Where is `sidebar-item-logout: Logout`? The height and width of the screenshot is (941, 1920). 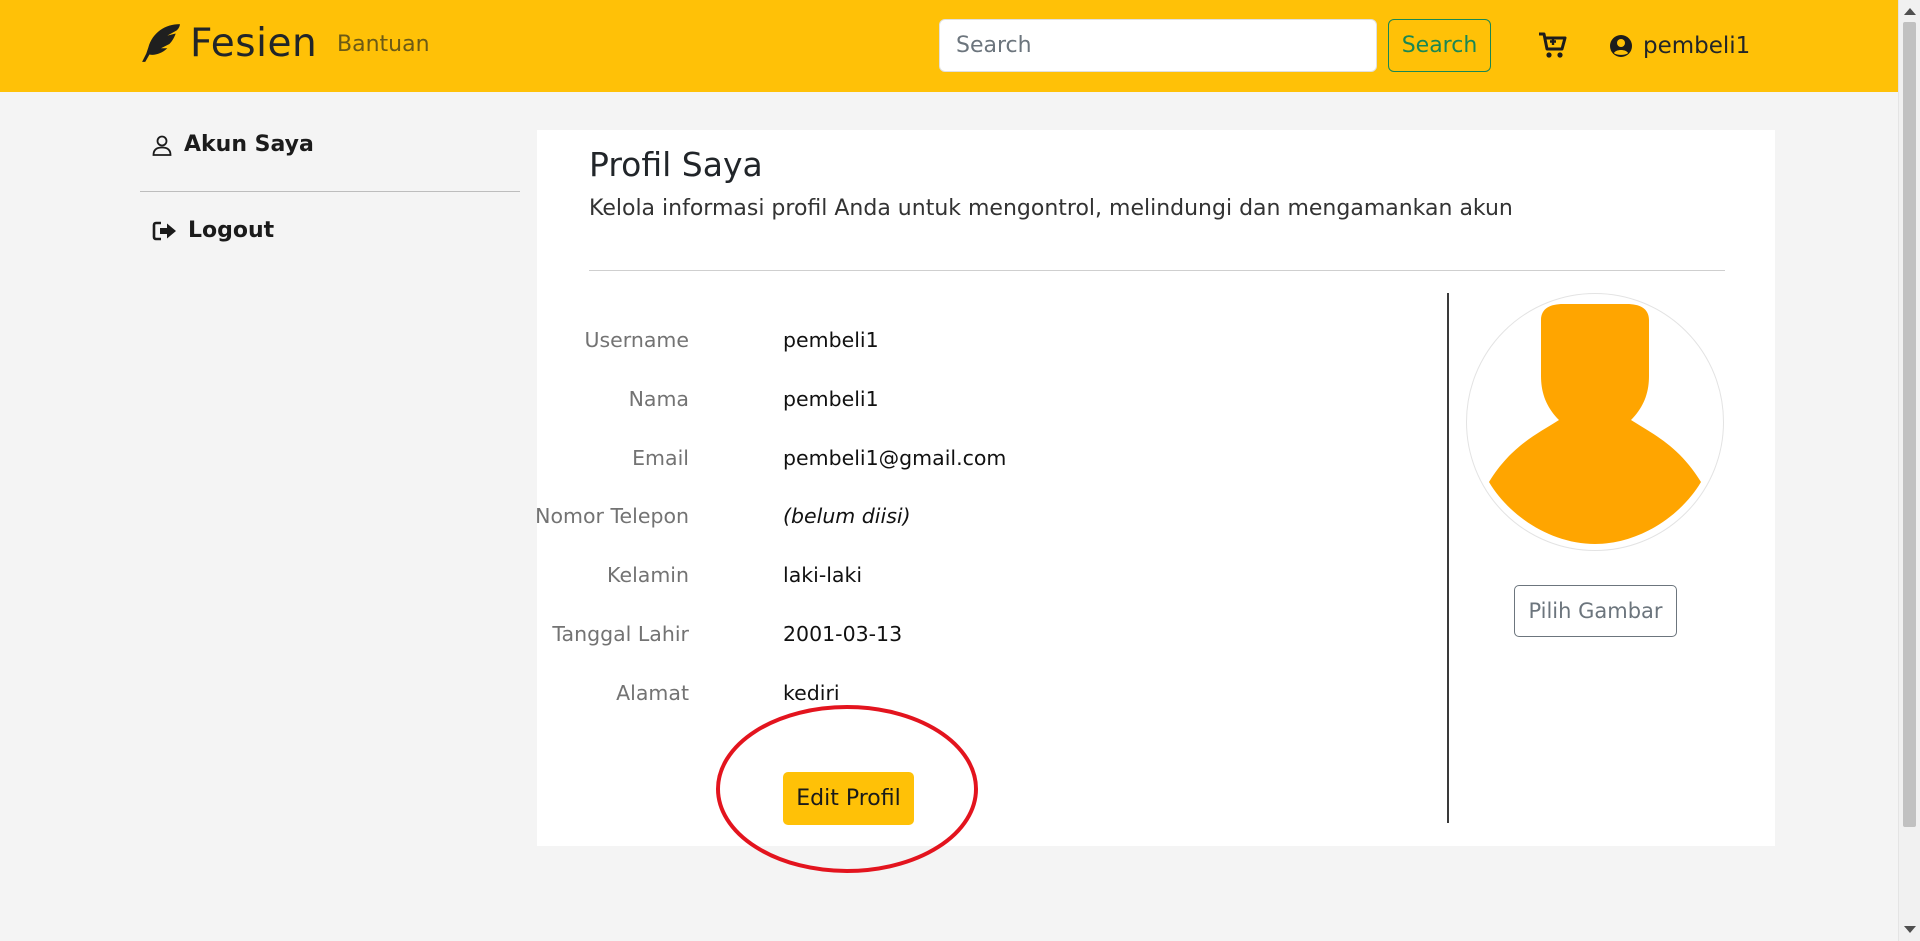 sidebar-item-logout: Logout is located at coordinates (213, 230).